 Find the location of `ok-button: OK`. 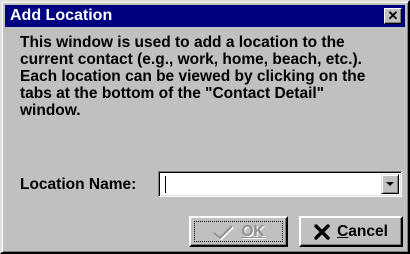

ok-button: OK is located at coordinates (238, 231).